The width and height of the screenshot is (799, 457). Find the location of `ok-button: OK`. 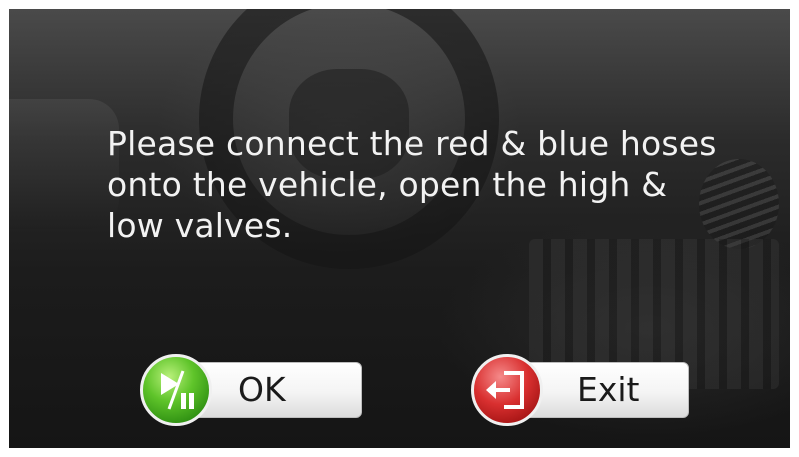

ok-button: OK is located at coordinates (251, 390).